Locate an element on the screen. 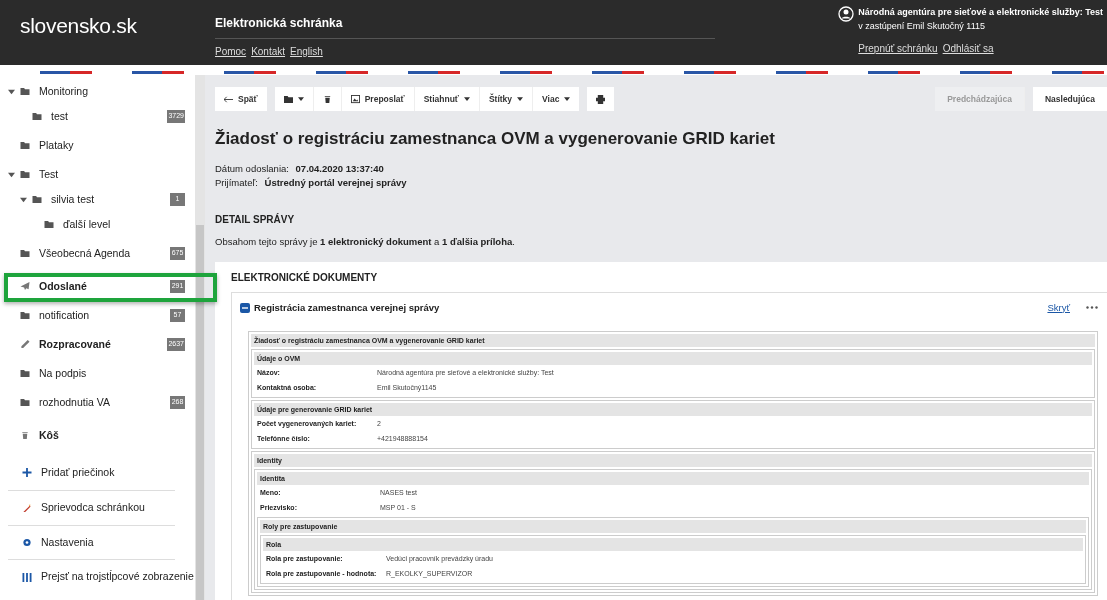 Image resolution: width=1107 pixels, height=600 pixels. hide-link: Skryť is located at coordinates (1058, 307).